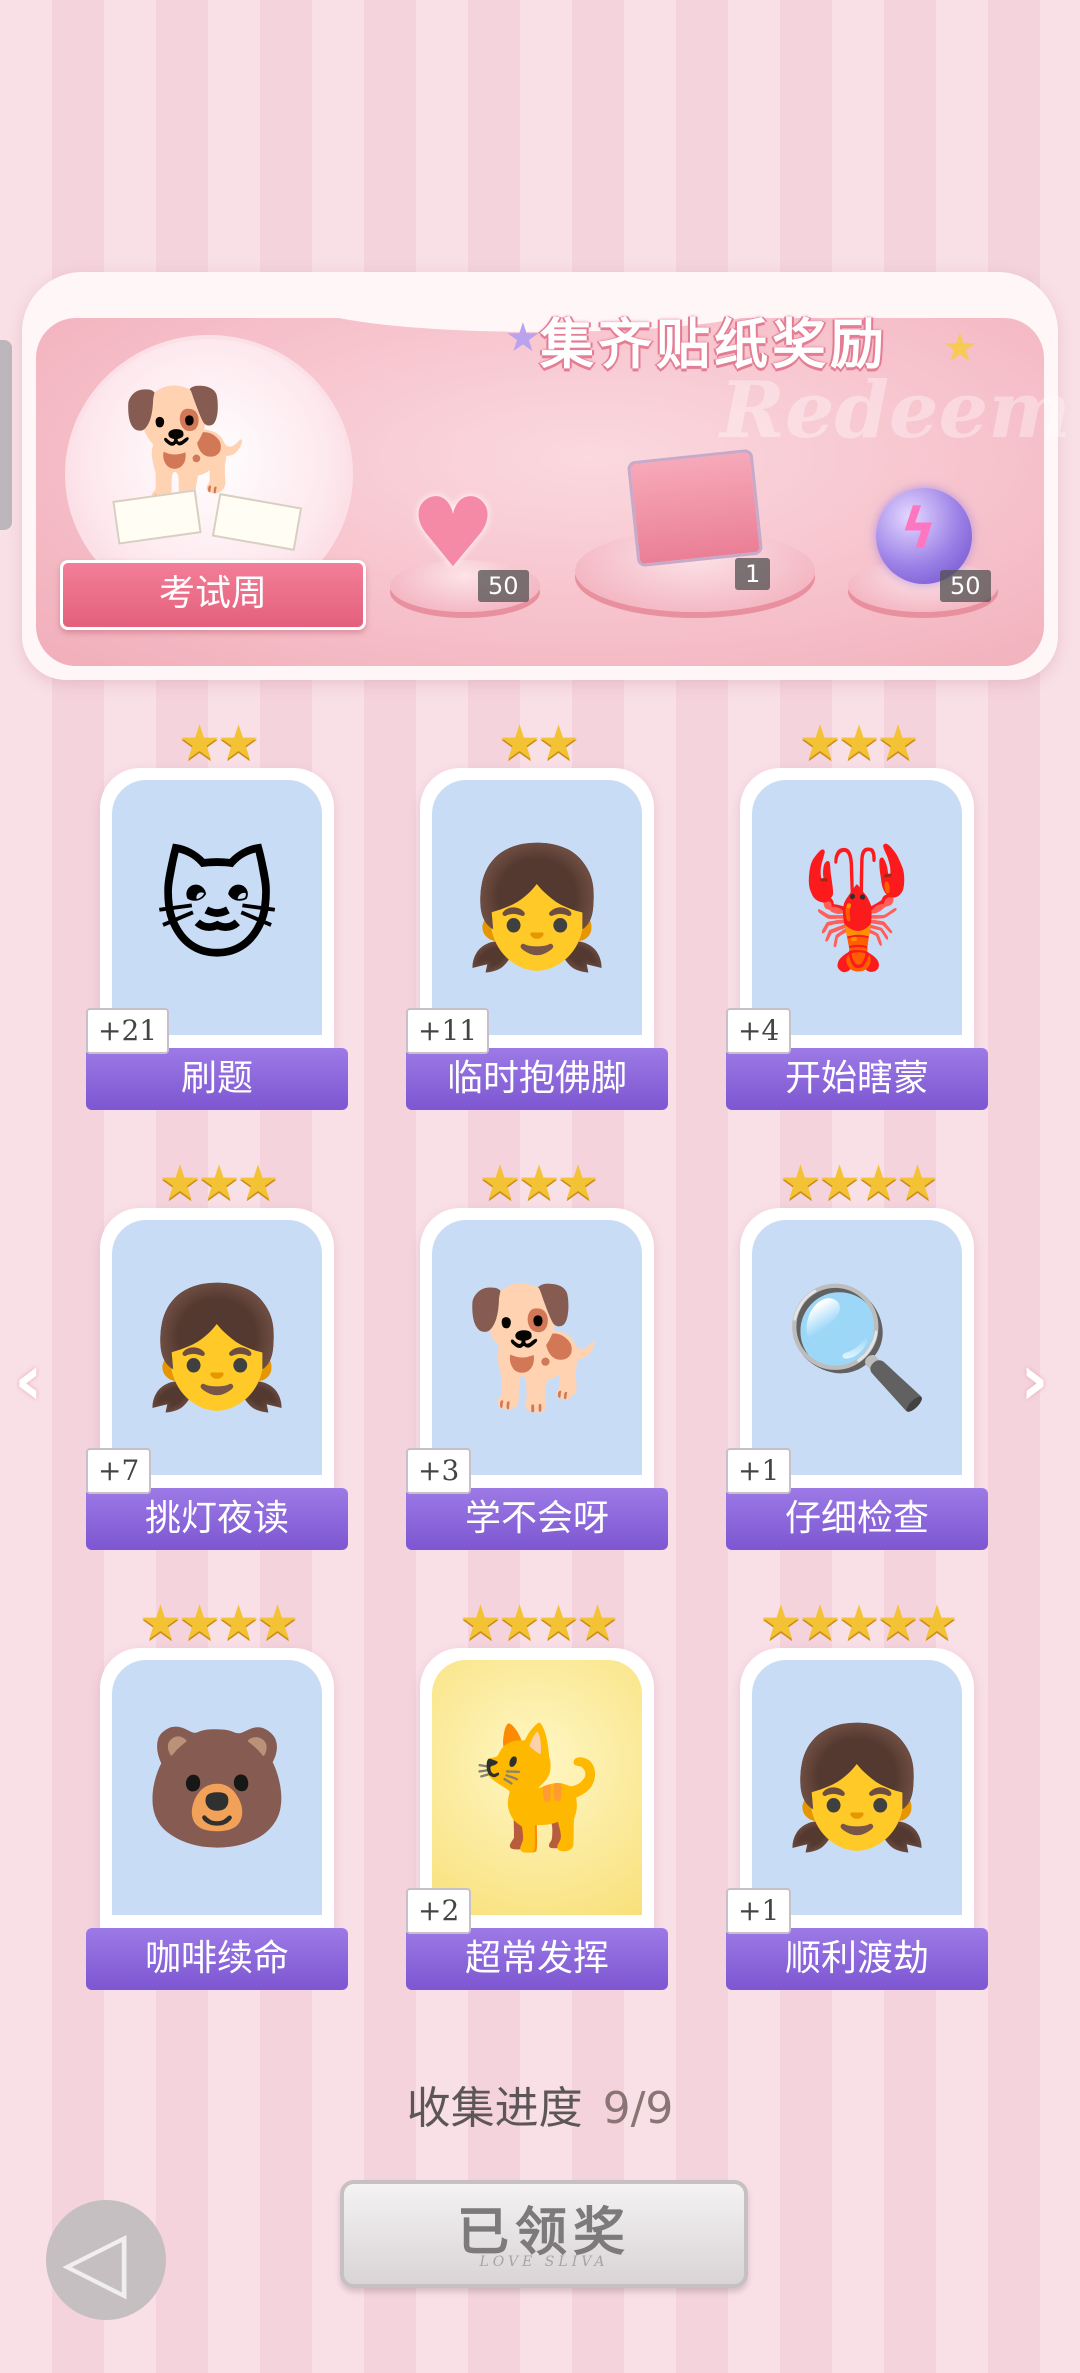 This screenshot has height=2373, width=1080. I want to click on purple-star-icon: ★, so click(523, 338).